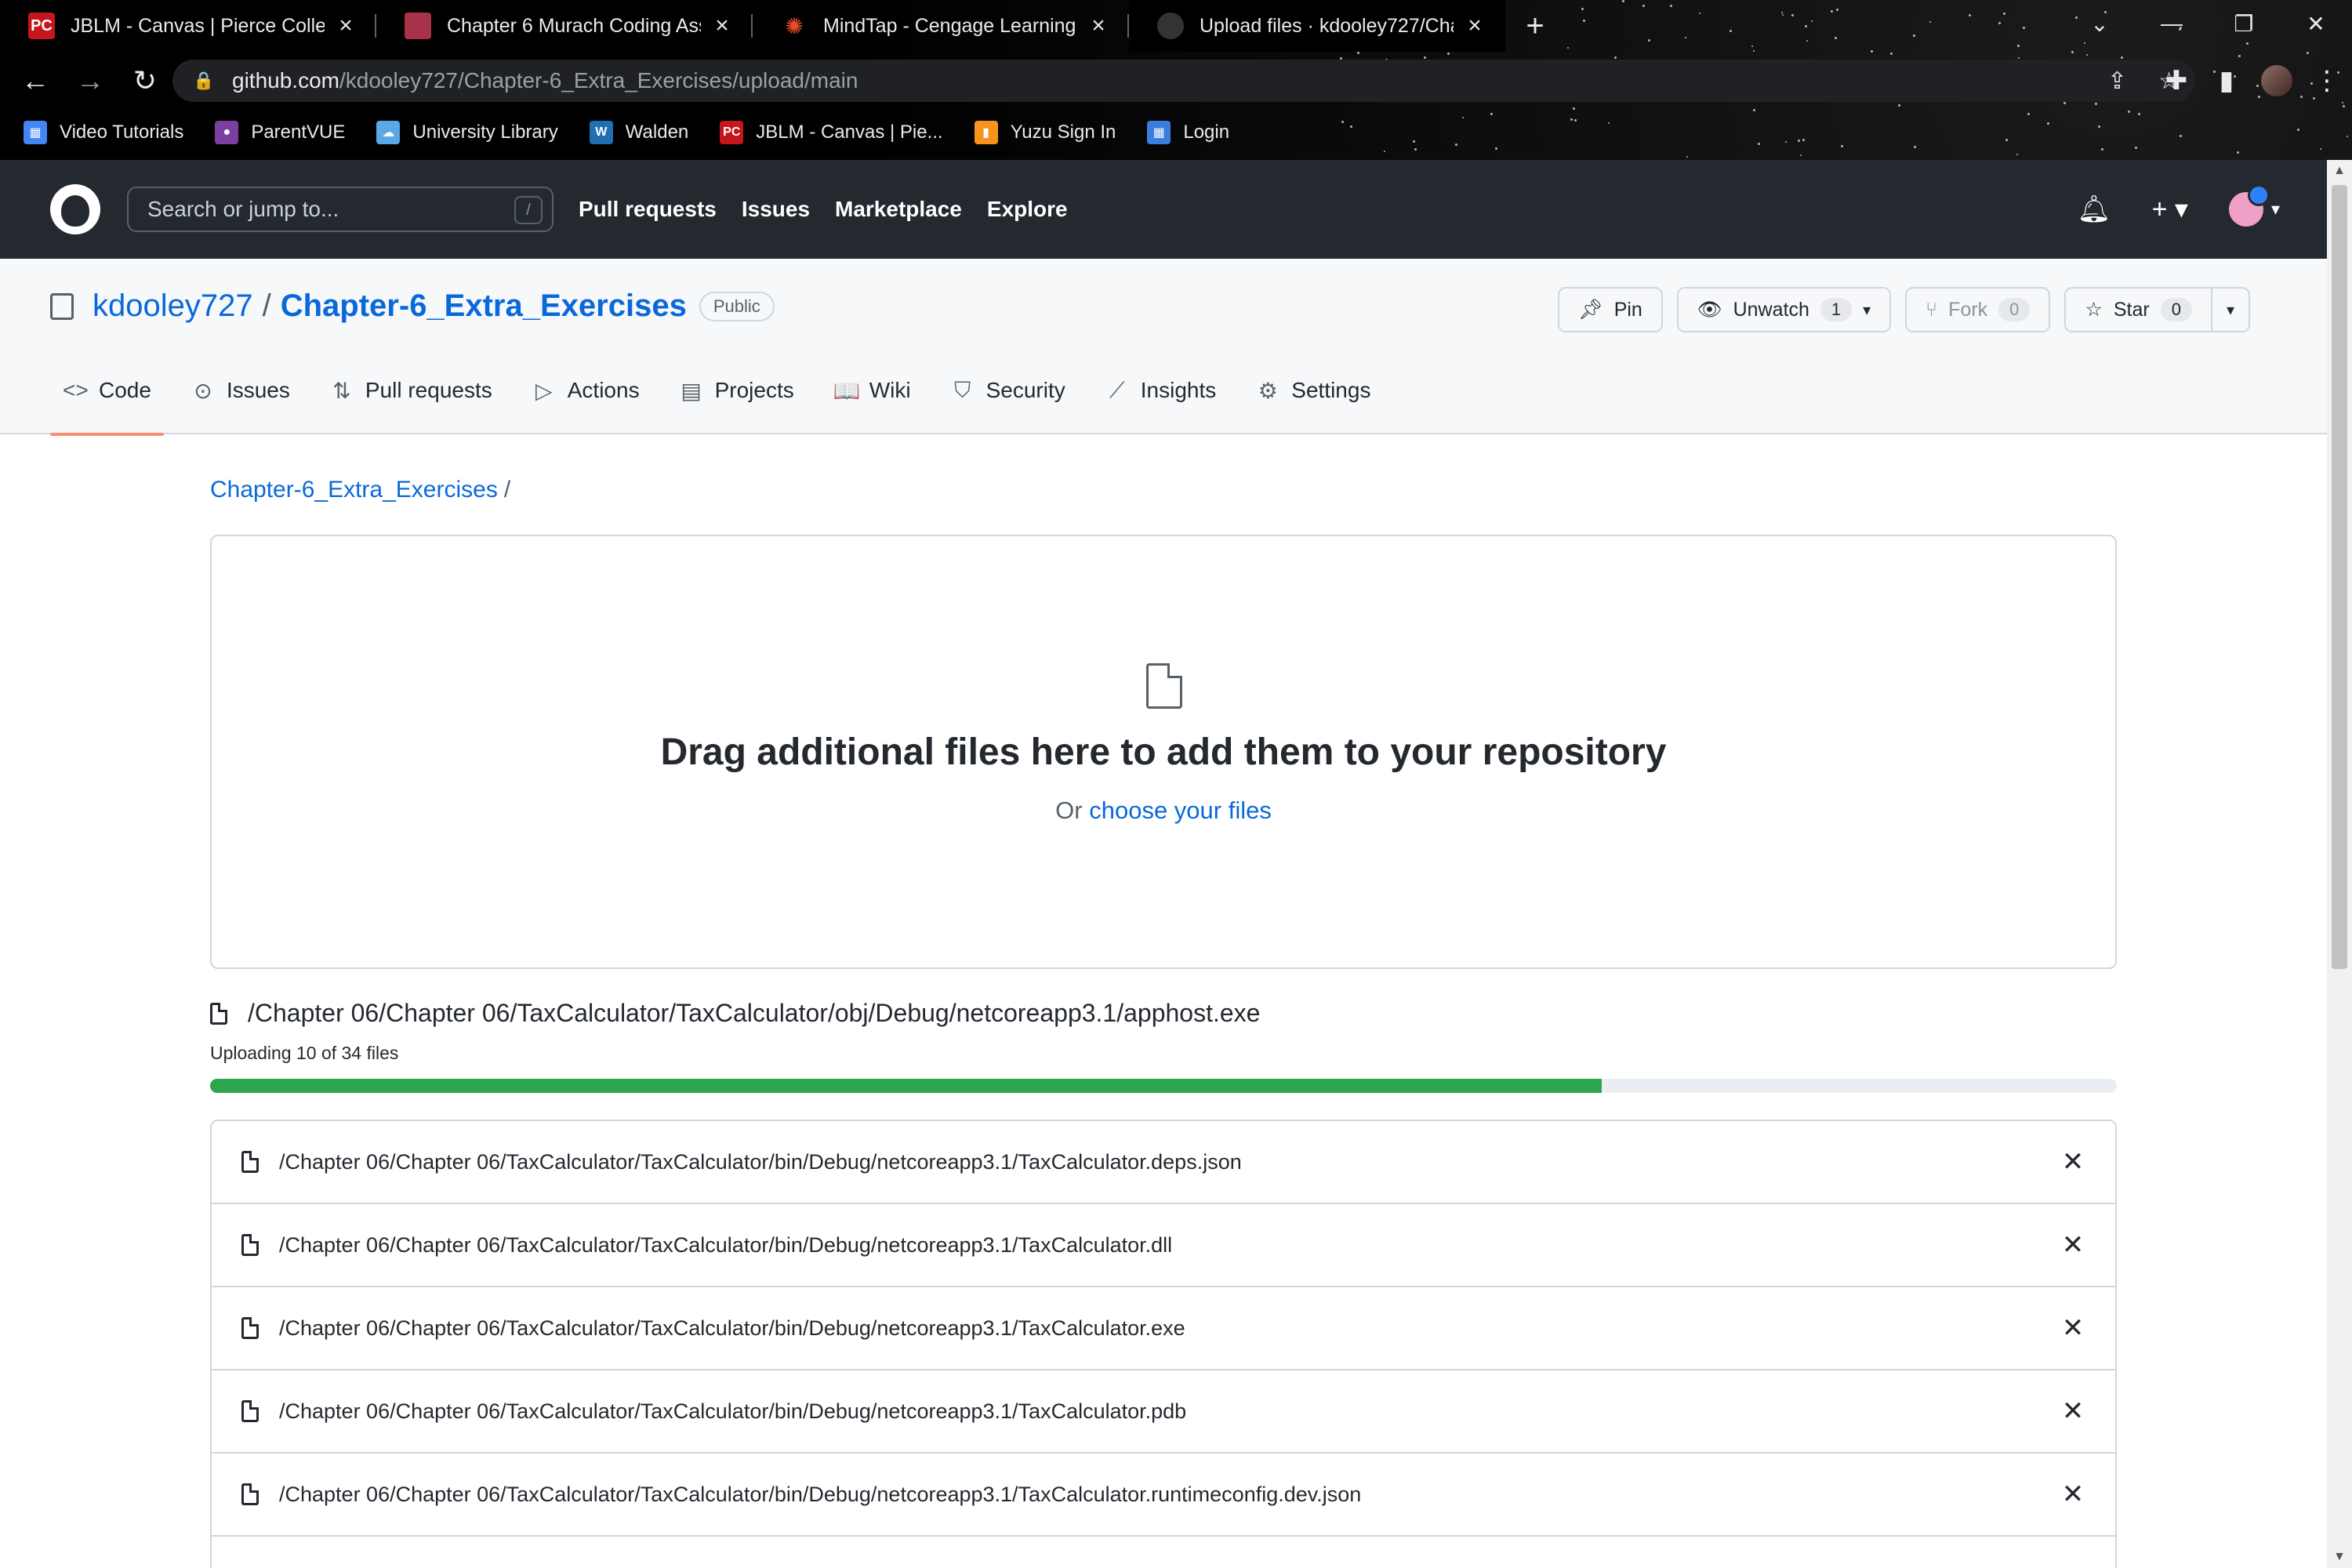 Image resolution: width=2352 pixels, height=1568 pixels. Describe the element at coordinates (485, 132) in the screenshot. I see `bookmark-label: University Library` at that location.